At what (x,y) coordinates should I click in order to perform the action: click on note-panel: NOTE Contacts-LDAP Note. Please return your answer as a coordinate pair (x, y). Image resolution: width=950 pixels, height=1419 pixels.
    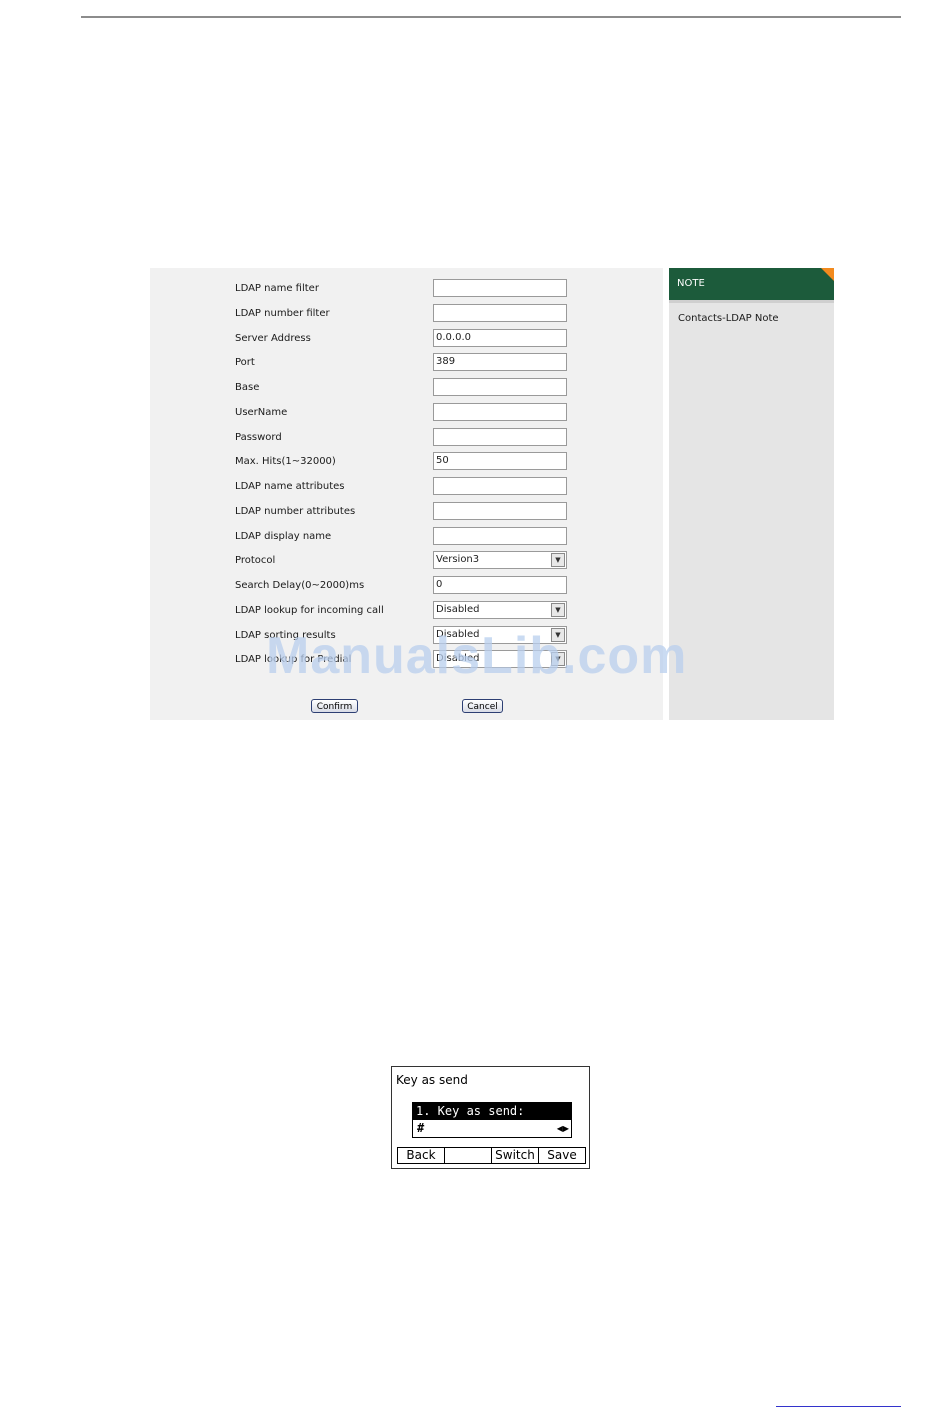
    Looking at the image, I should click on (751, 494).